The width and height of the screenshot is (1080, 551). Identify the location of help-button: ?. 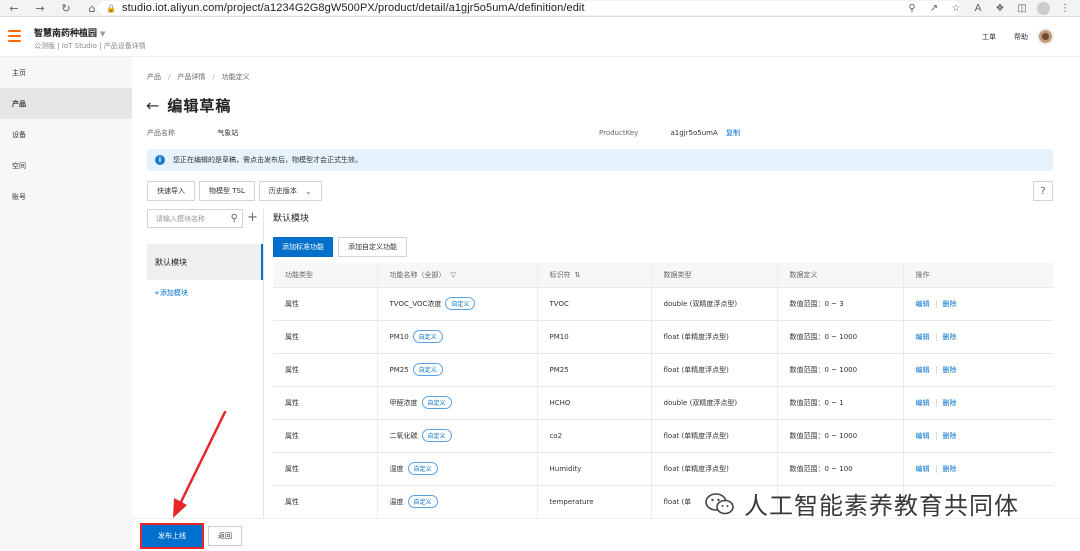
(1043, 191).